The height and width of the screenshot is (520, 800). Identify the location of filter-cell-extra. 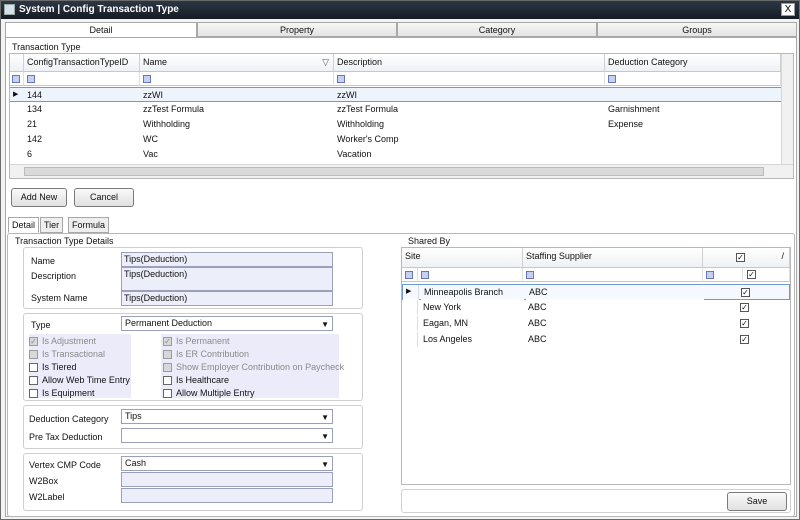
(723, 275).